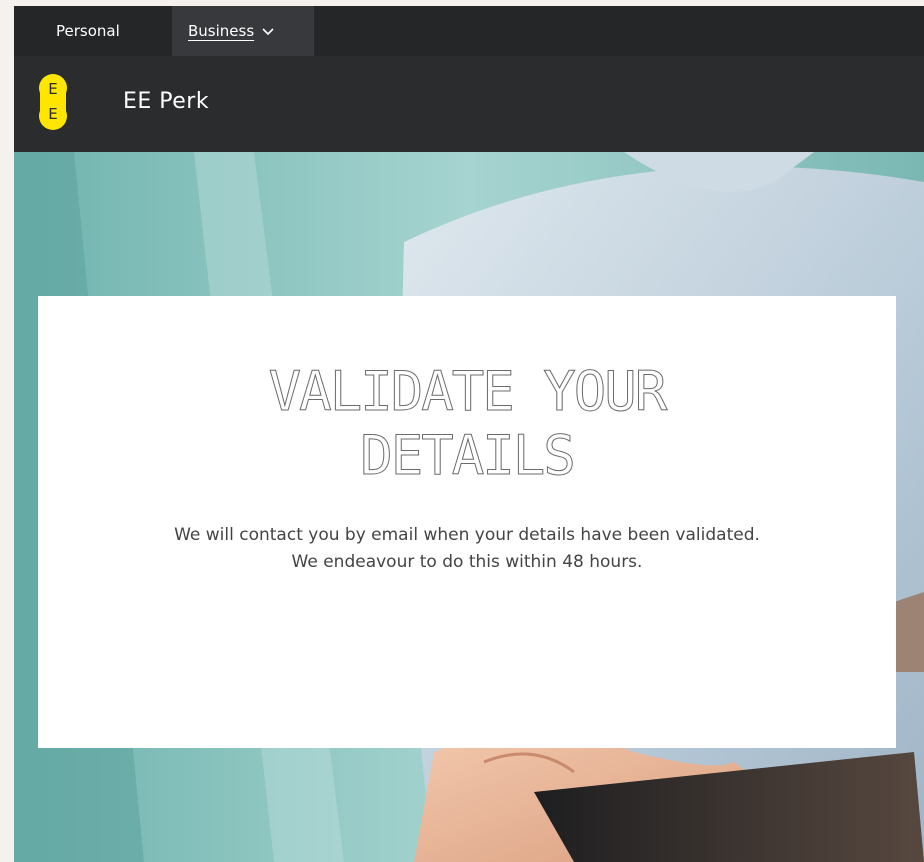  I want to click on card-title: VALIDATE YOUR DETAILS, so click(467, 424).